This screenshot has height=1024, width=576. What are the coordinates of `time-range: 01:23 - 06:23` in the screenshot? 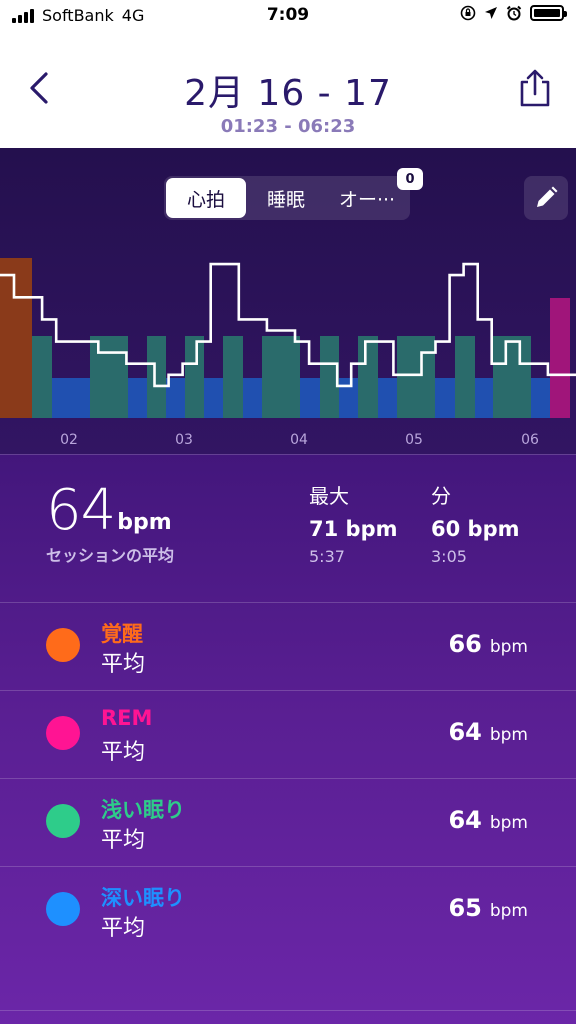 It's located at (288, 126).